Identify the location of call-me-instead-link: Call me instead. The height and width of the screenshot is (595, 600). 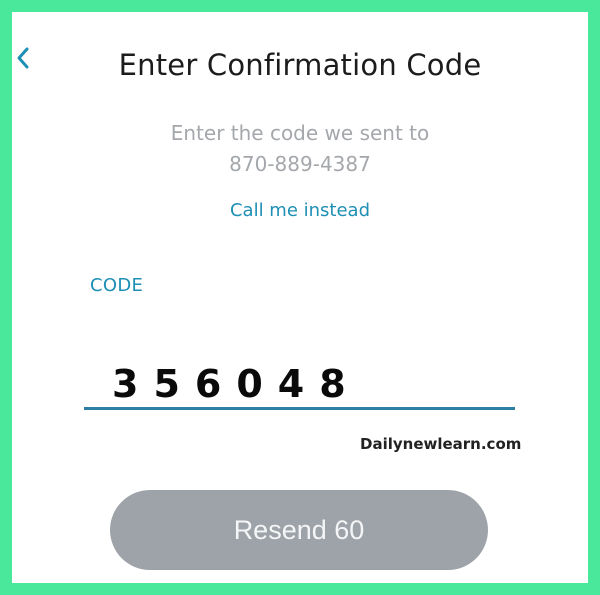
(300, 210).